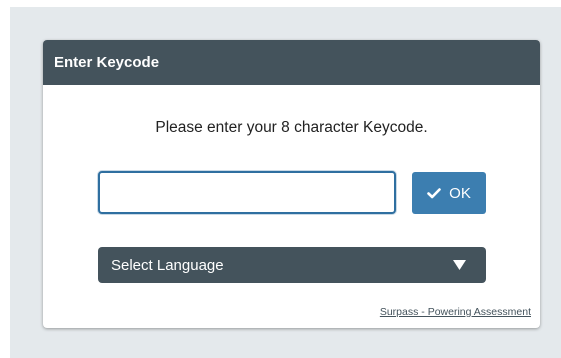  I want to click on language-select-label: Select Language, so click(167, 265).